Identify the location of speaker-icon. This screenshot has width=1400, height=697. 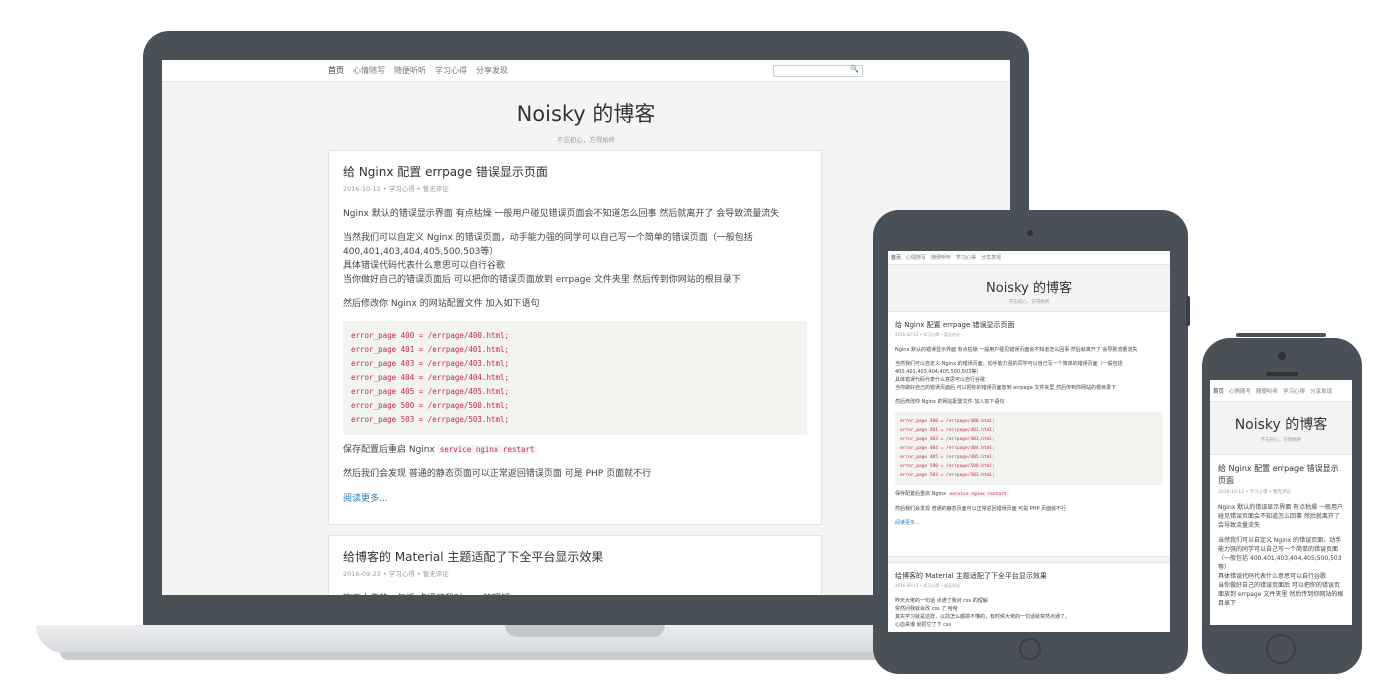
(1282, 374).